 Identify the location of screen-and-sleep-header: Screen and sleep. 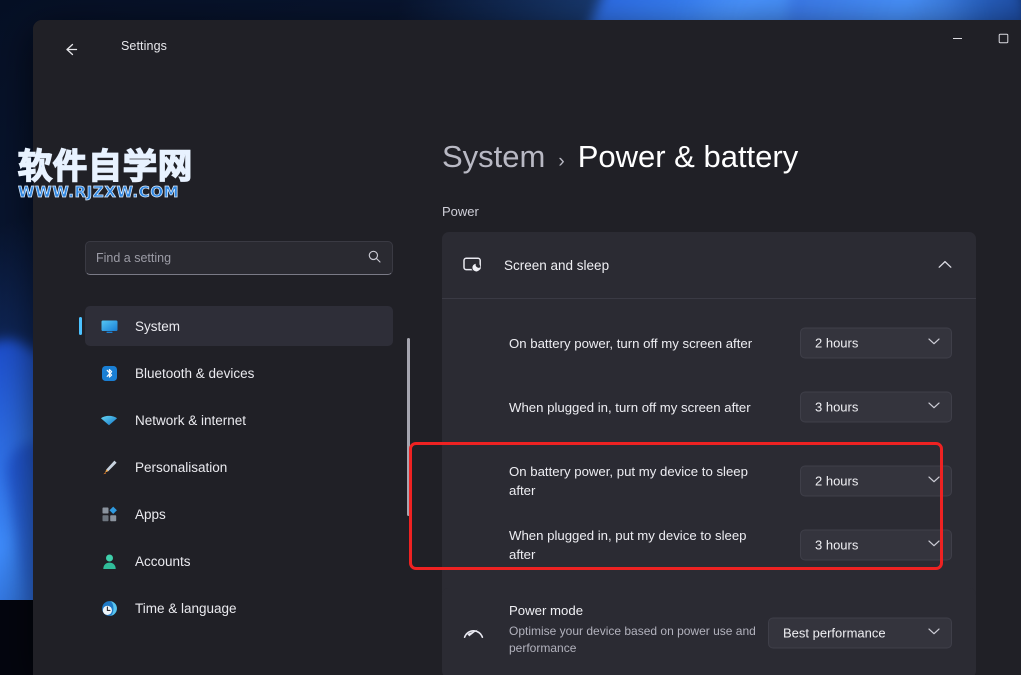
(709, 265).